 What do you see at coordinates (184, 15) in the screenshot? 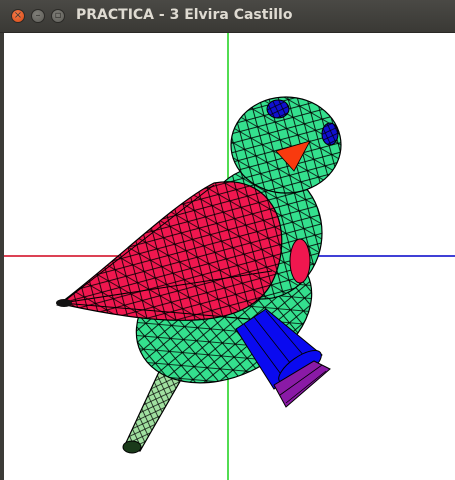
I see `window-title: PRACTICA - 3 Elvira Castillo` at bounding box center [184, 15].